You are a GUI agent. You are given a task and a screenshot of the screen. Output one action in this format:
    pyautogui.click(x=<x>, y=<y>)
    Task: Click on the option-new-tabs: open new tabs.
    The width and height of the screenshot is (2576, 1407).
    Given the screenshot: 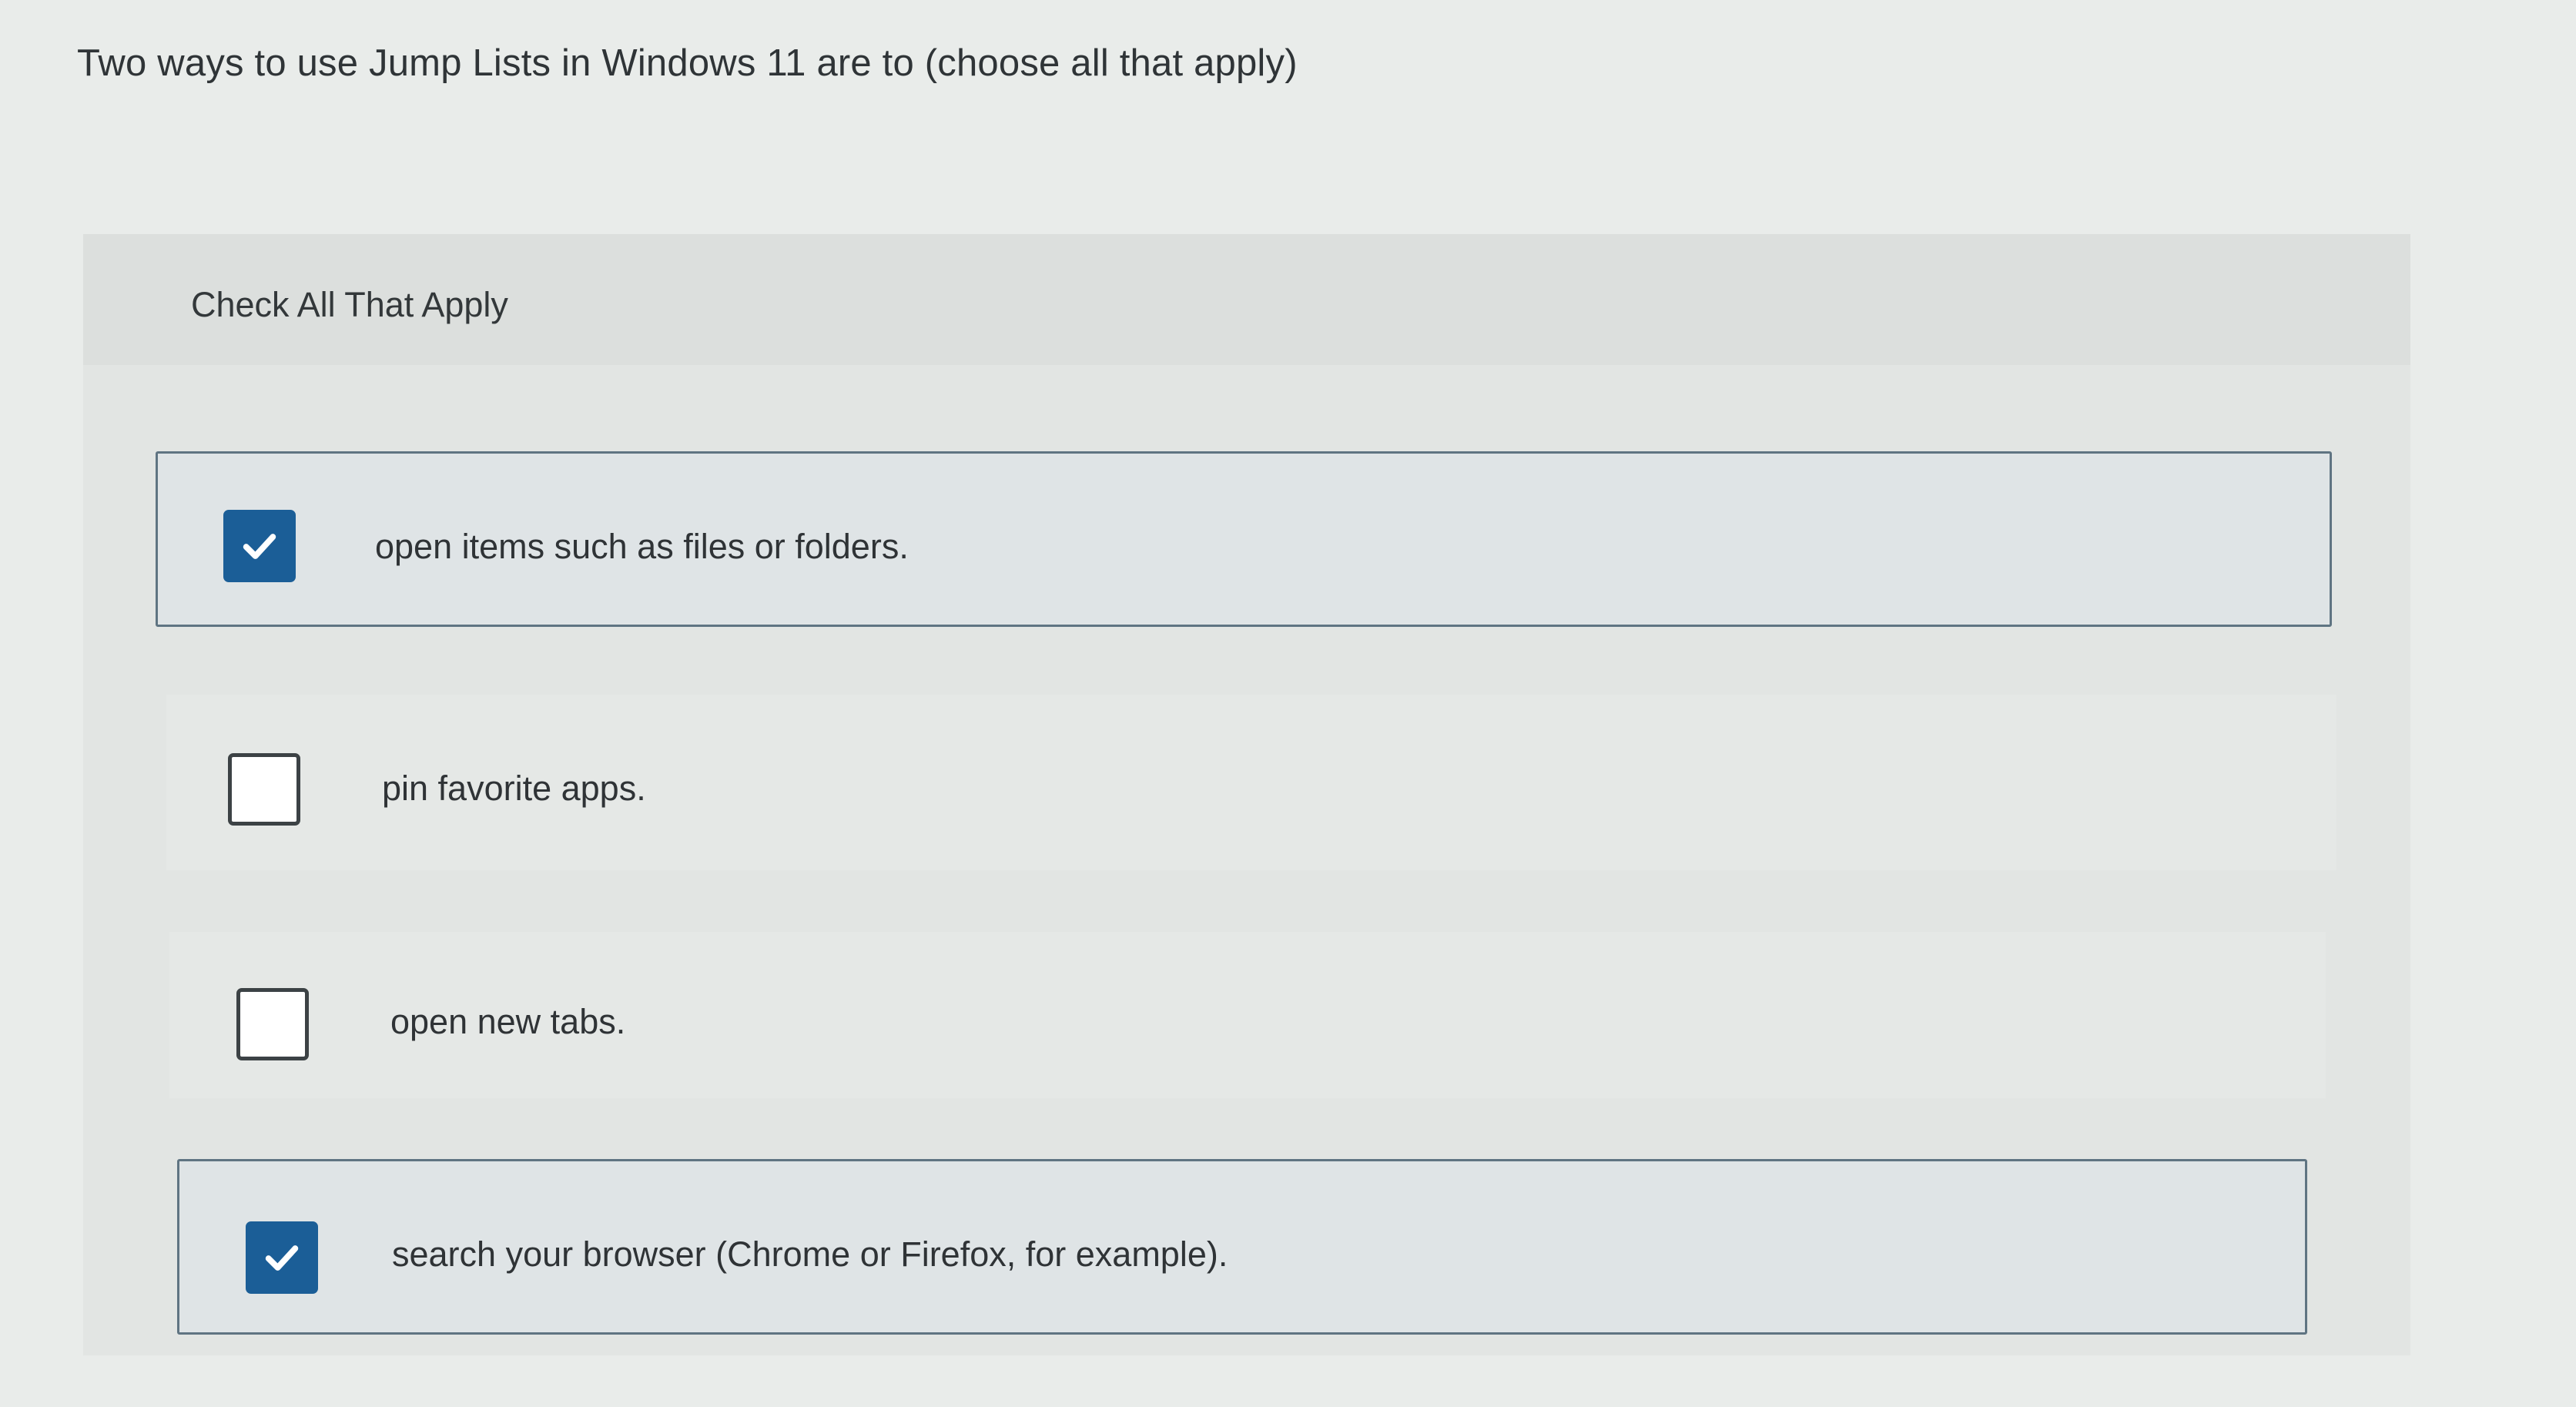 What is the action you would take?
    pyautogui.click(x=1247, y=1015)
    